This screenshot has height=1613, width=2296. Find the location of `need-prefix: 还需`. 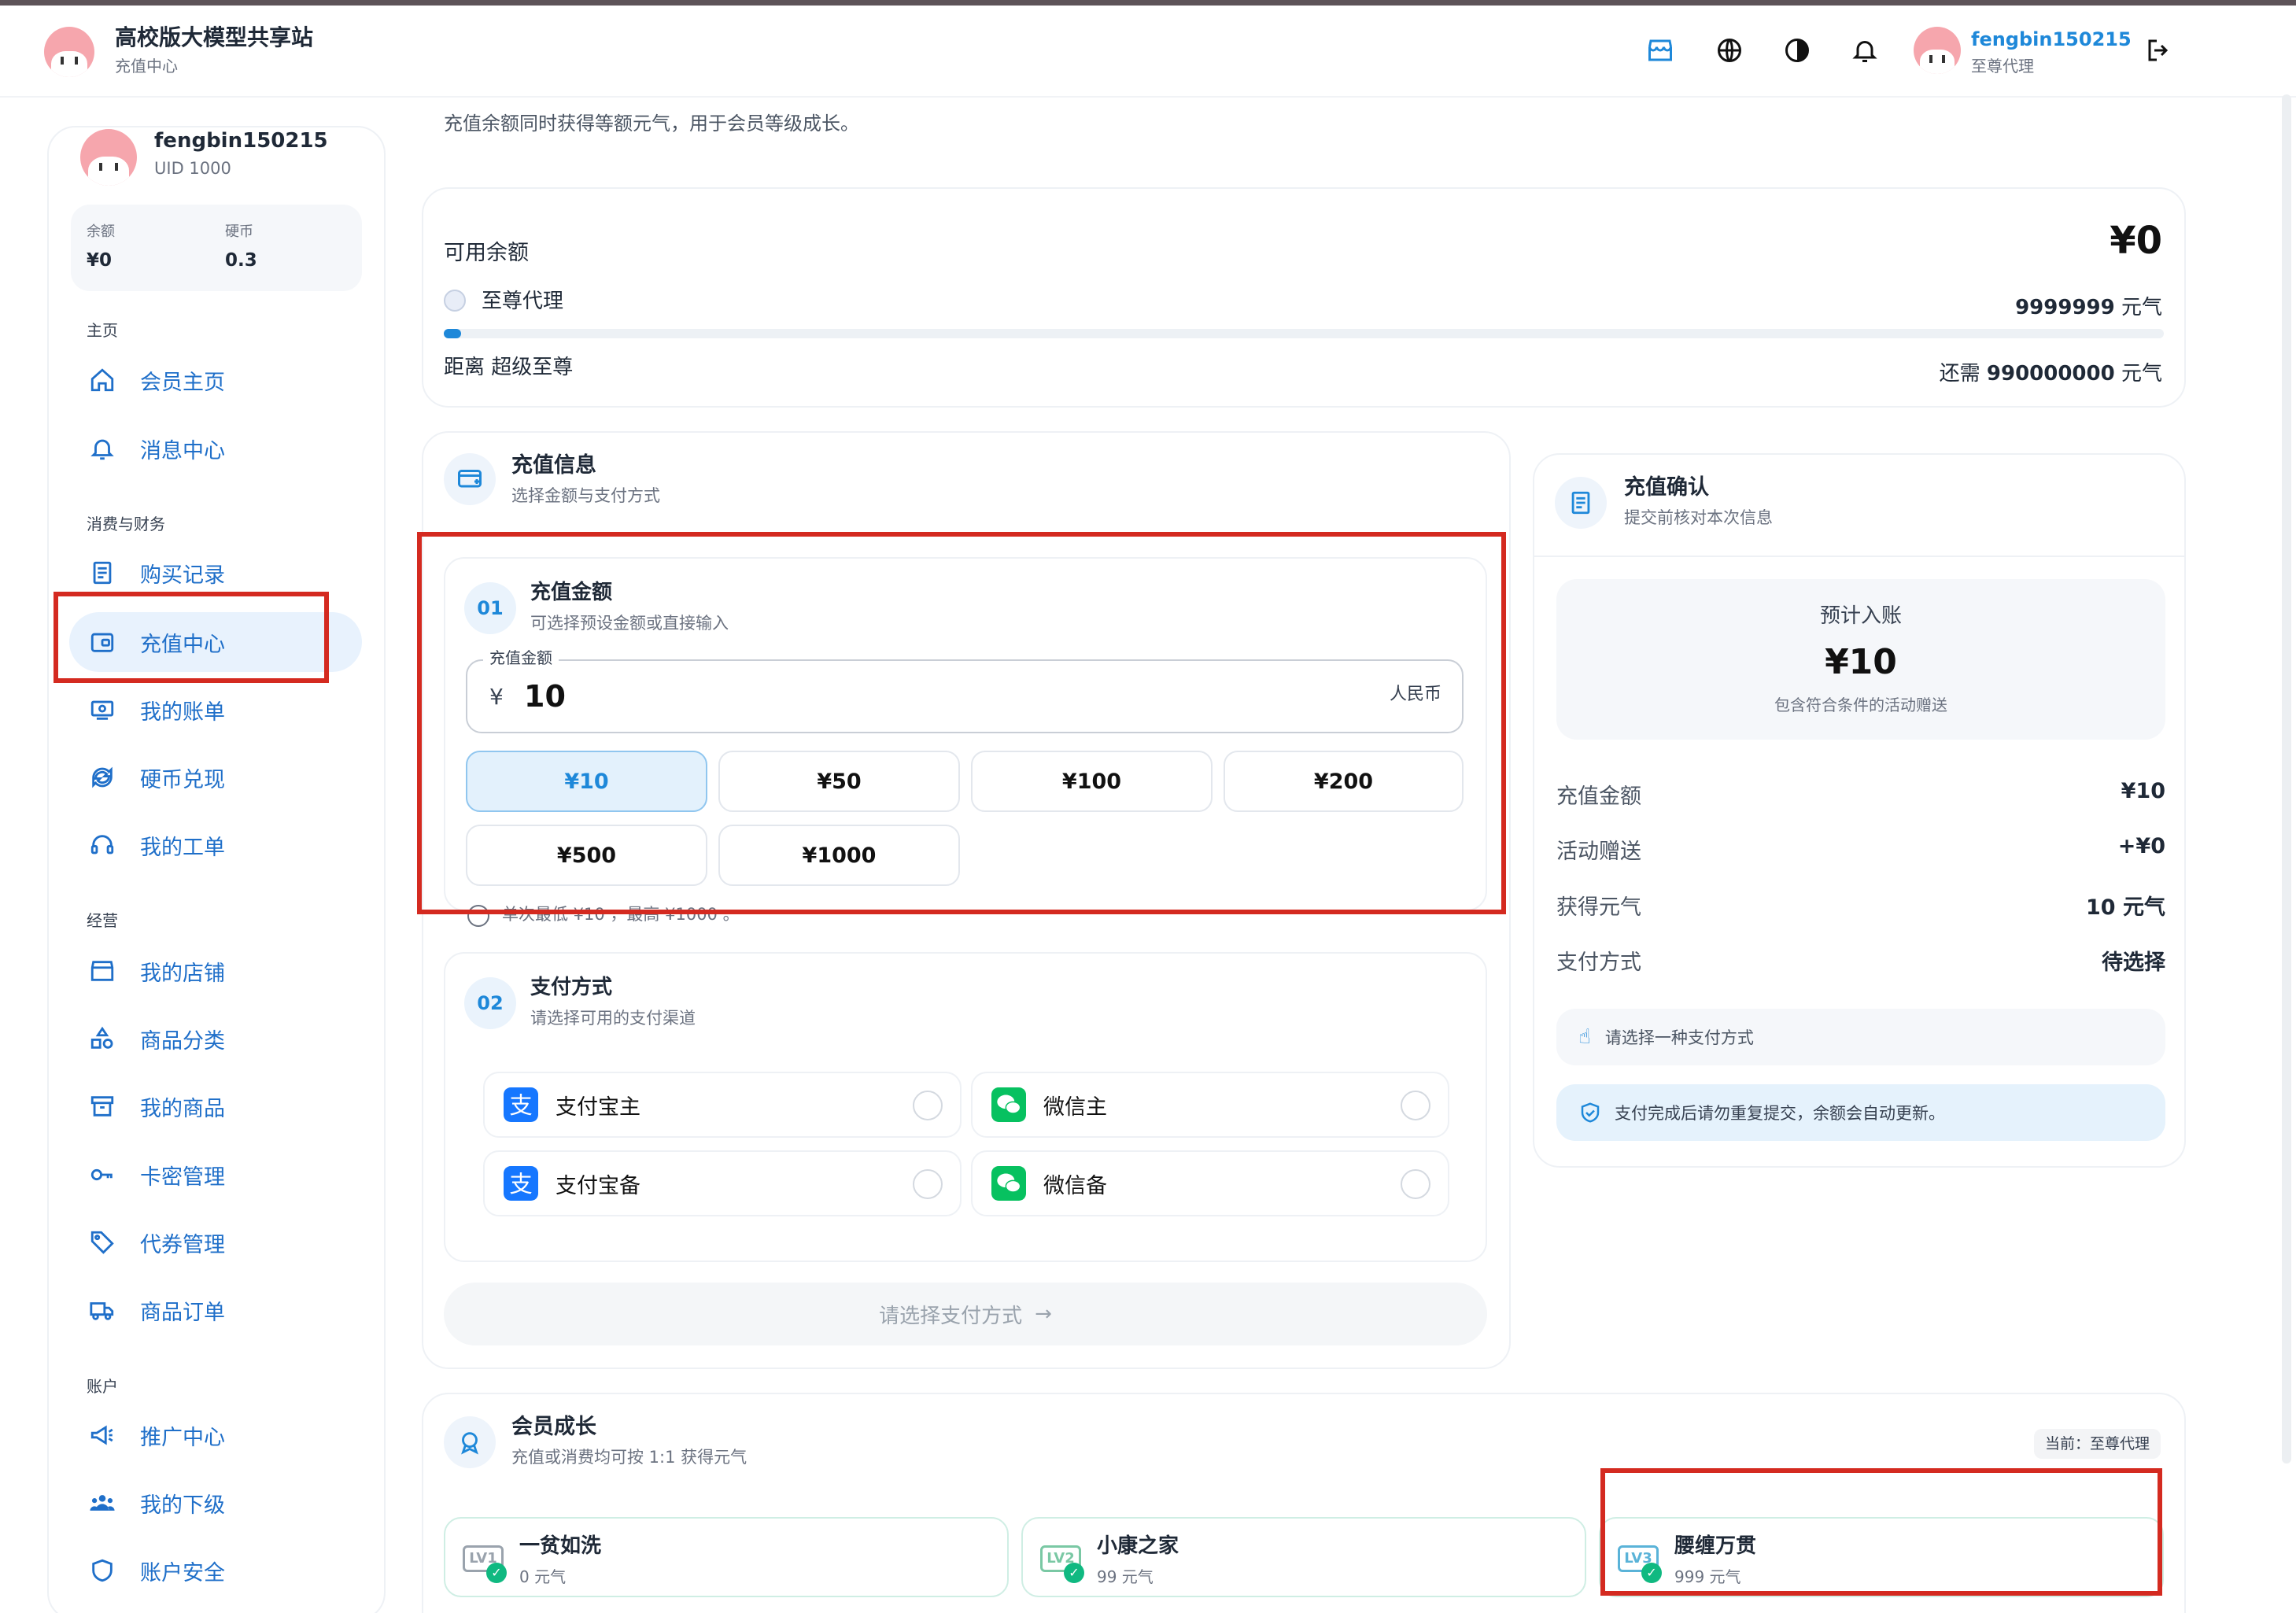

need-prefix: 还需 is located at coordinates (1959, 374).